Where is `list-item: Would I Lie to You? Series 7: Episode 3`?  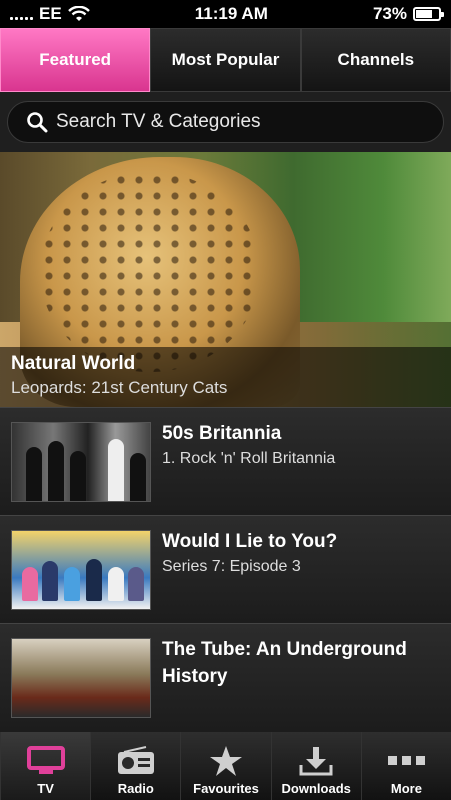 list-item: Would I Lie to You? Series 7: Episode 3 is located at coordinates (225, 569).